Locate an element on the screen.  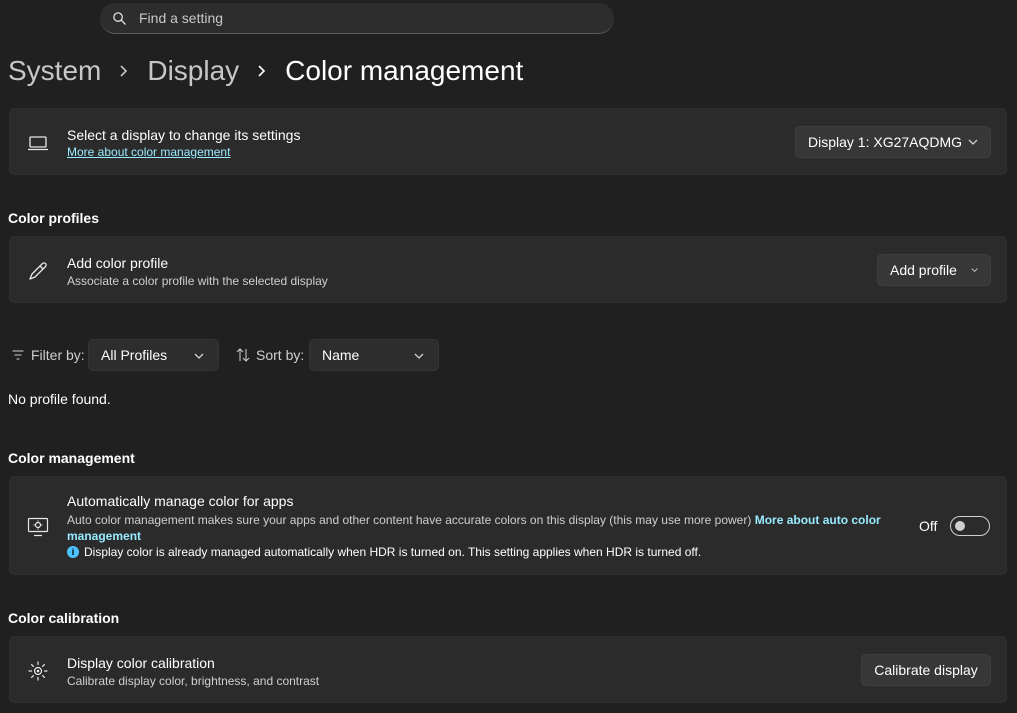
search-box is located at coordinates (357, 18).